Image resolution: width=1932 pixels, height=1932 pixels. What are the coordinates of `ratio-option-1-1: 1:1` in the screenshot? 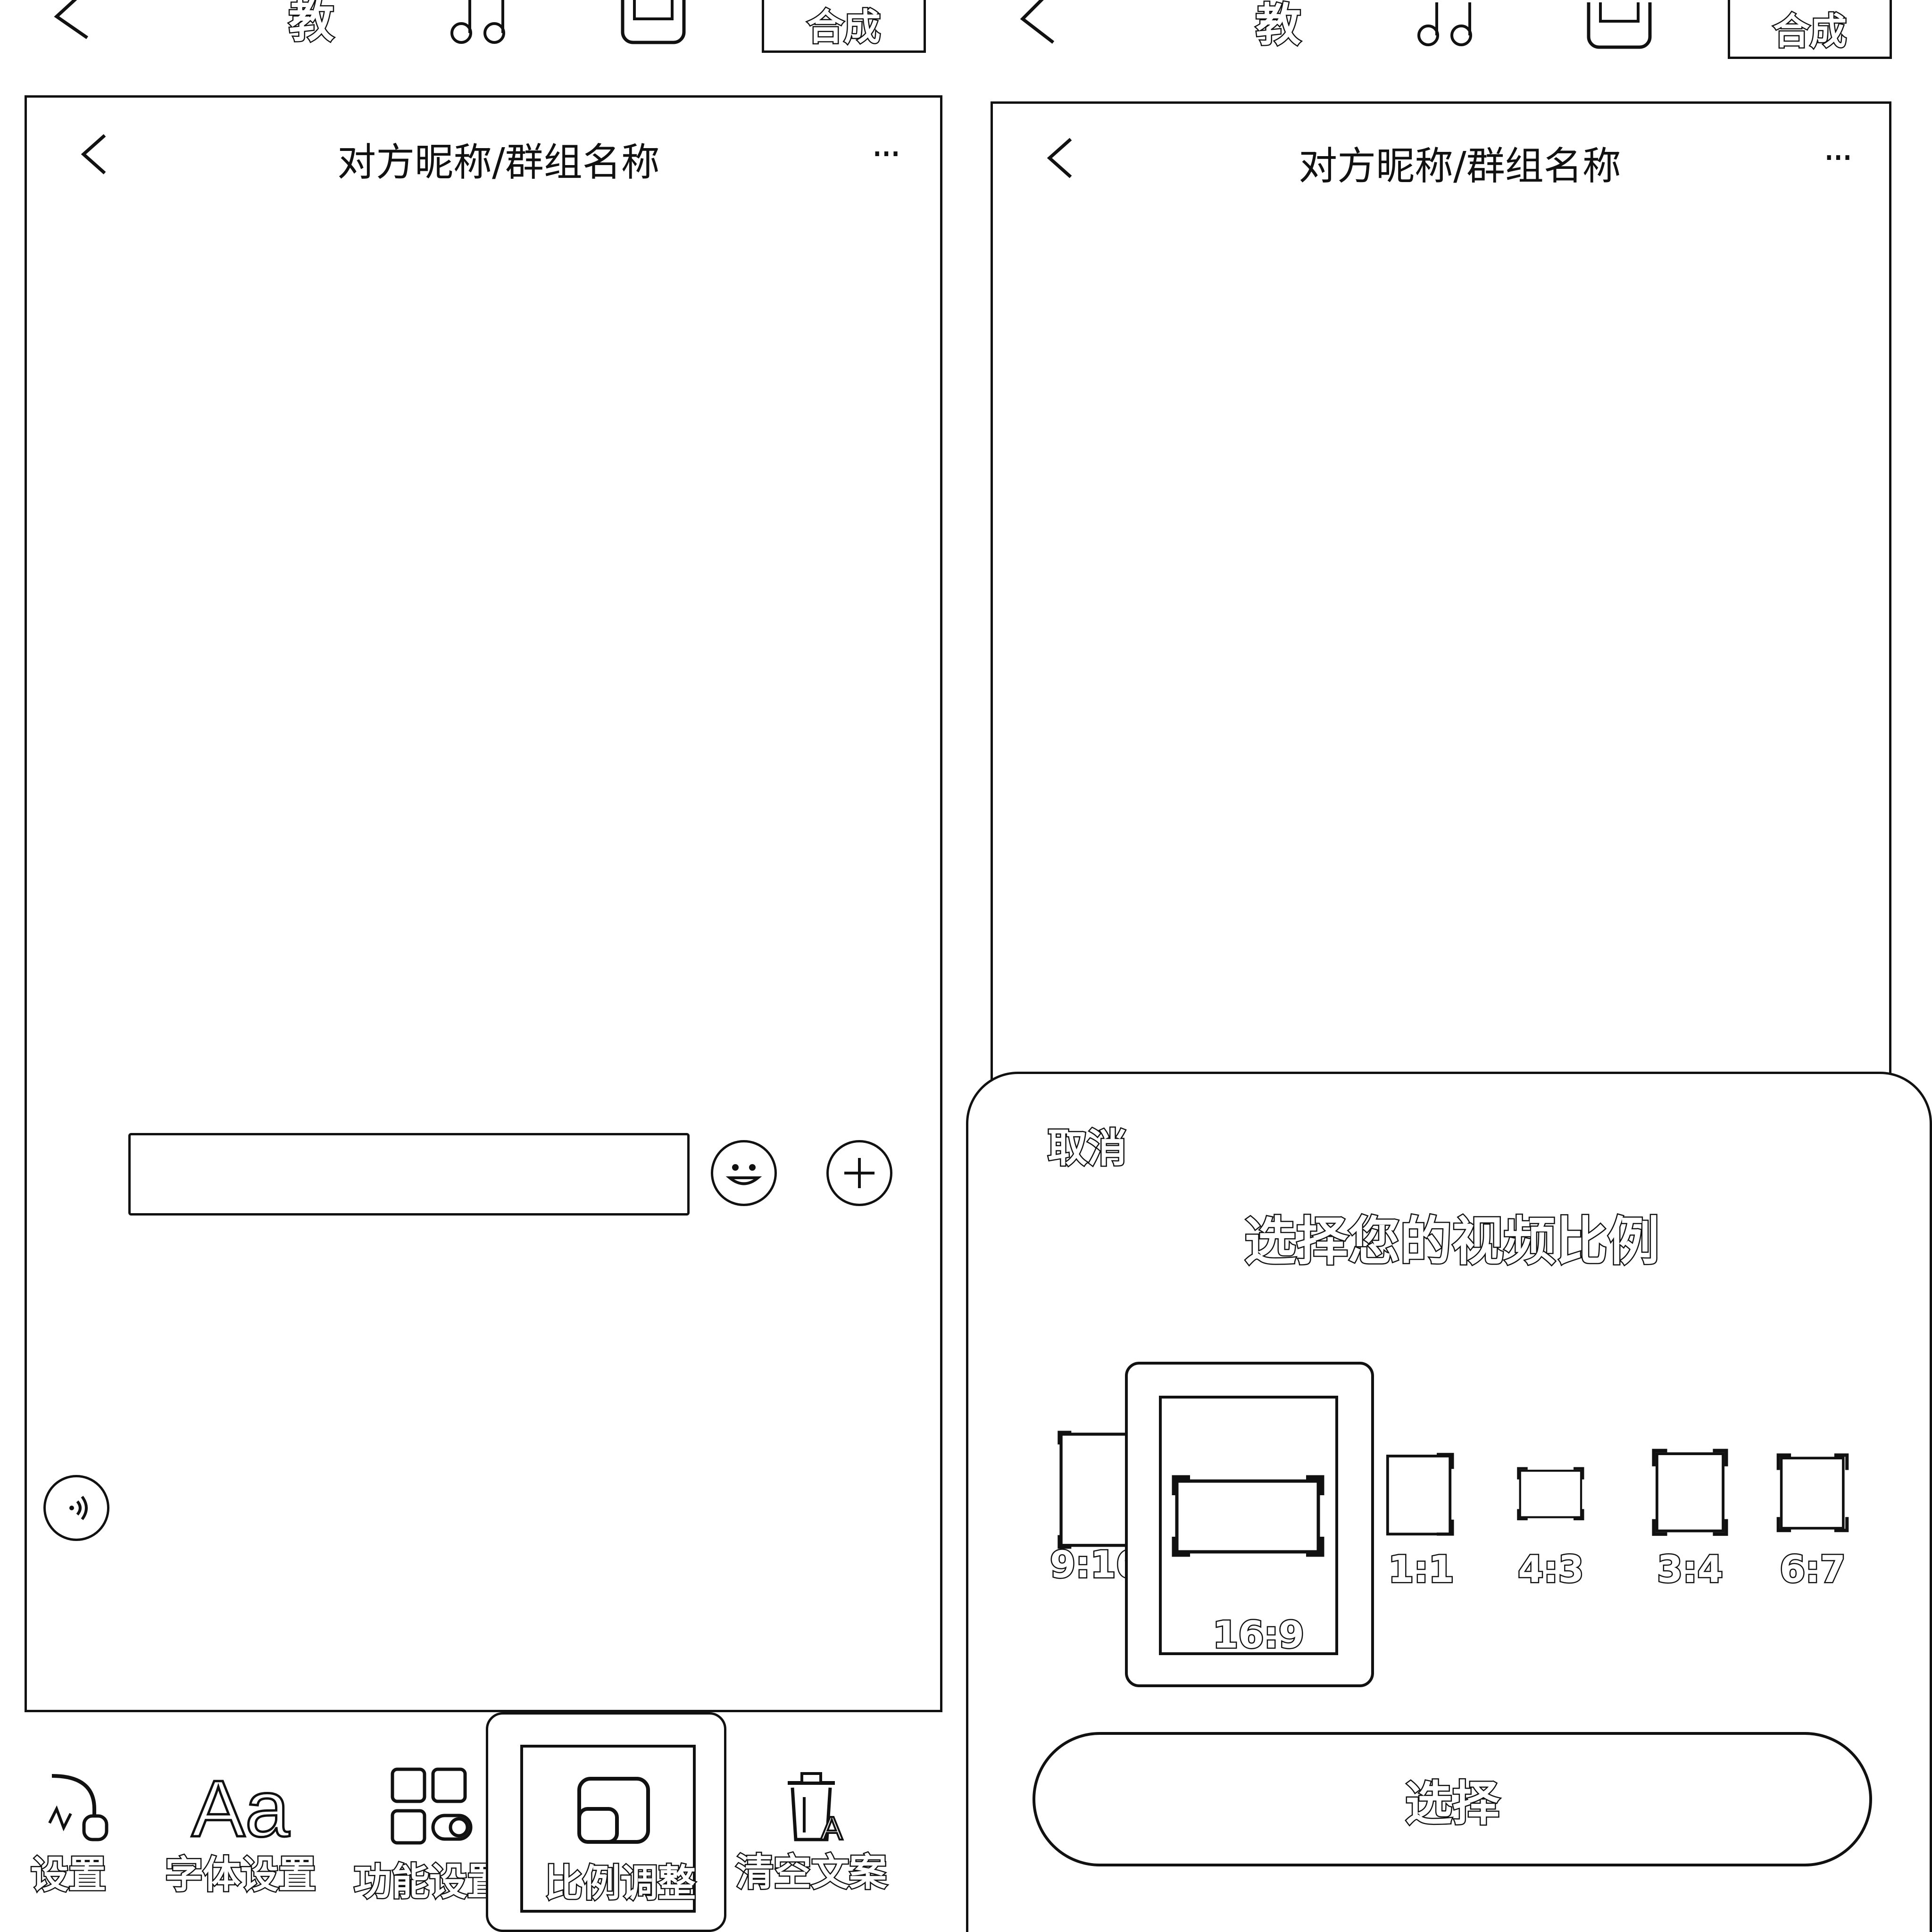 It's located at (1421, 1521).